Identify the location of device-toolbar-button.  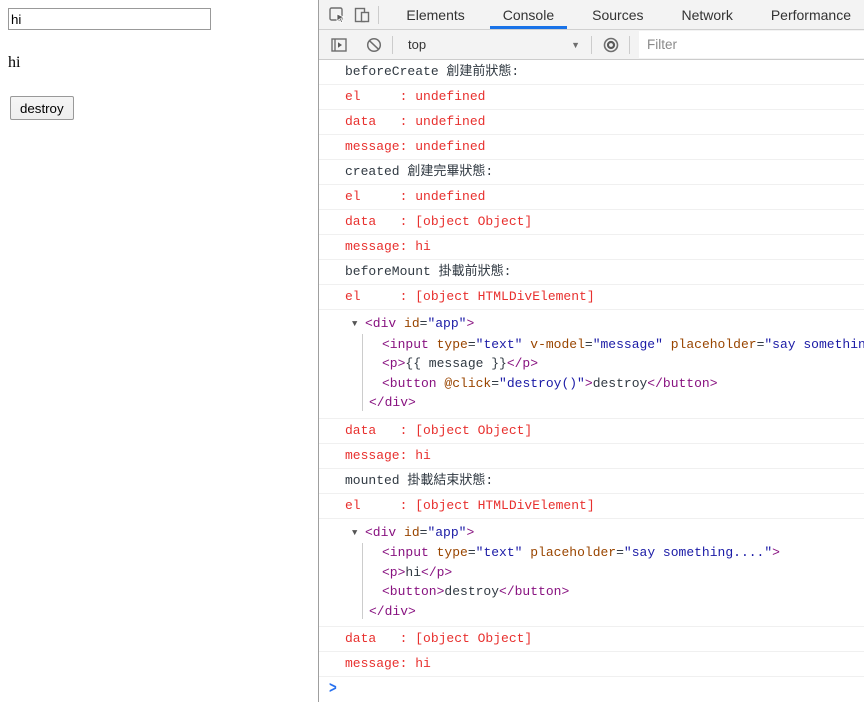
(362, 14).